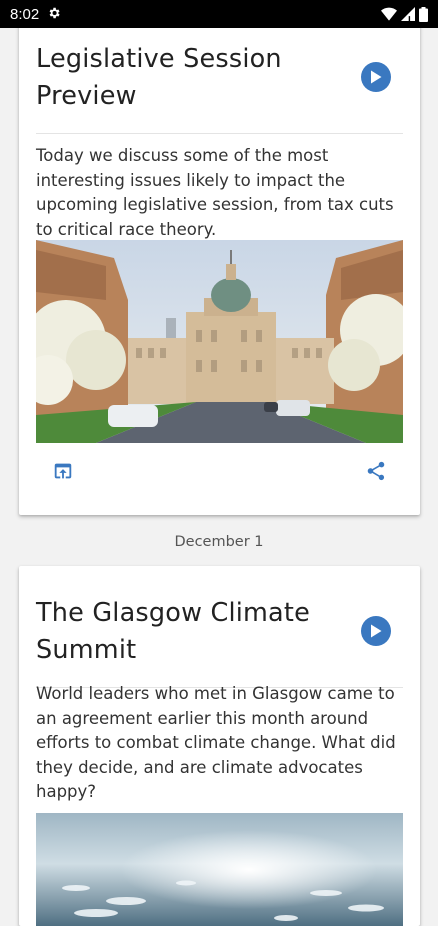 The width and height of the screenshot is (438, 926). Describe the element at coordinates (423, 14) in the screenshot. I see `battery-icon` at that location.